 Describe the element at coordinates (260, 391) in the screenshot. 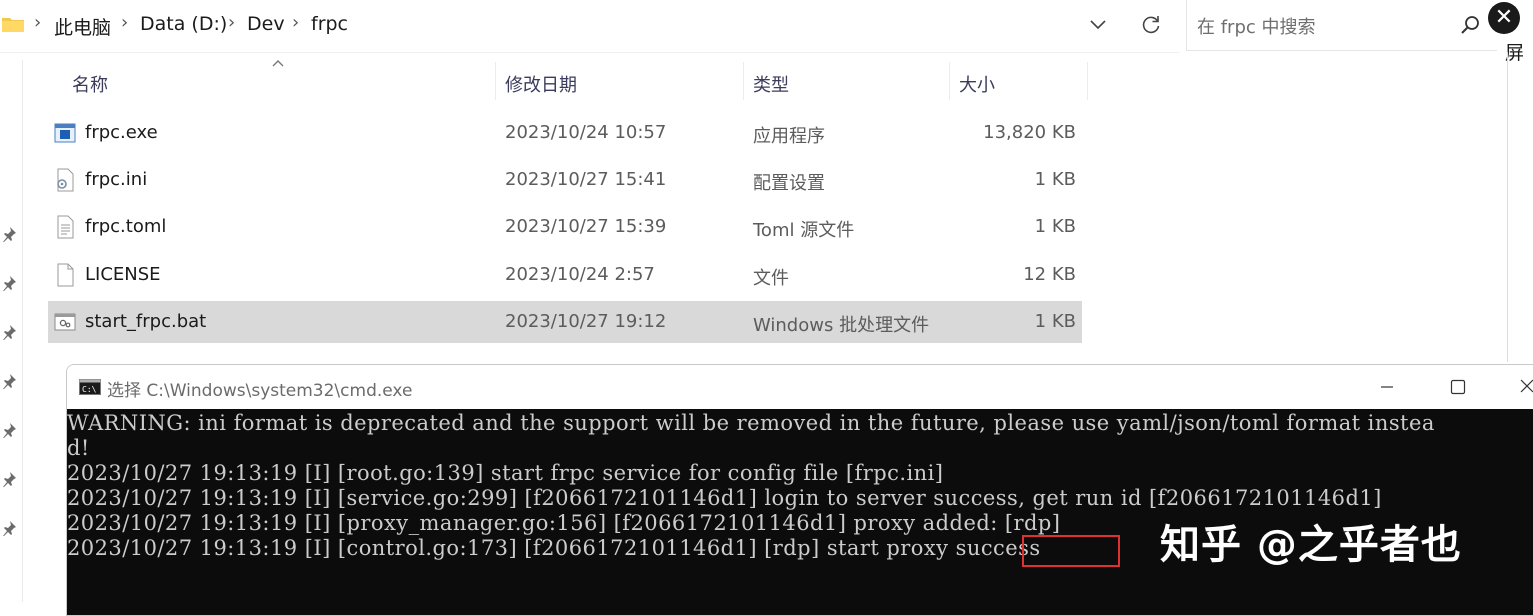

I see `cmd-window-title: 选择 C:\Windows\system32\cmd.exe` at that location.